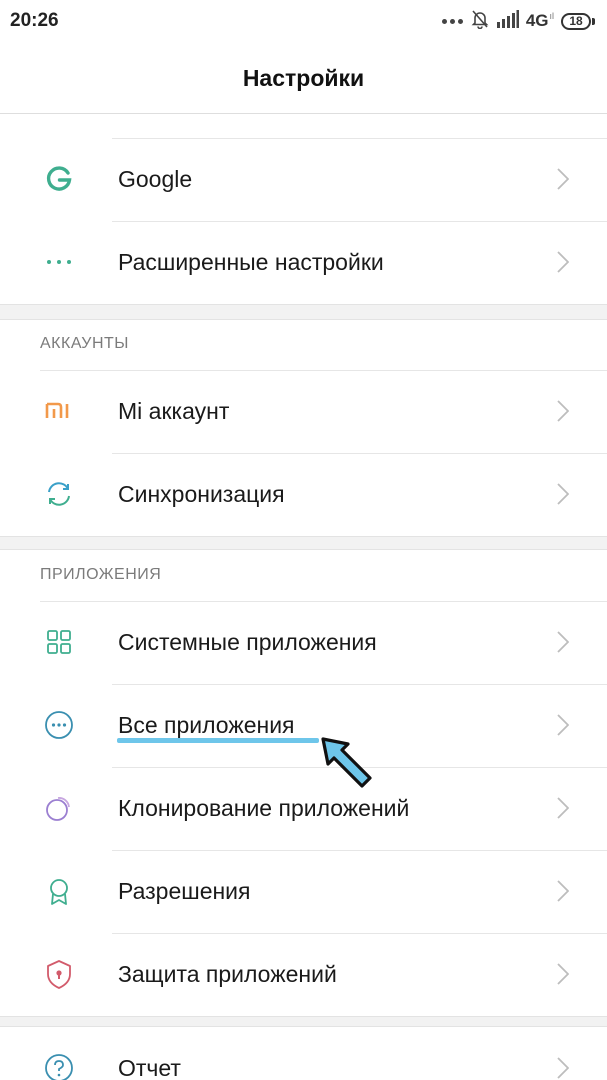 Image resolution: width=607 pixels, height=1080 pixels. What do you see at coordinates (303, 891) in the screenshot?
I see `settings-item-permissions: Разрешения` at bounding box center [303, 891].